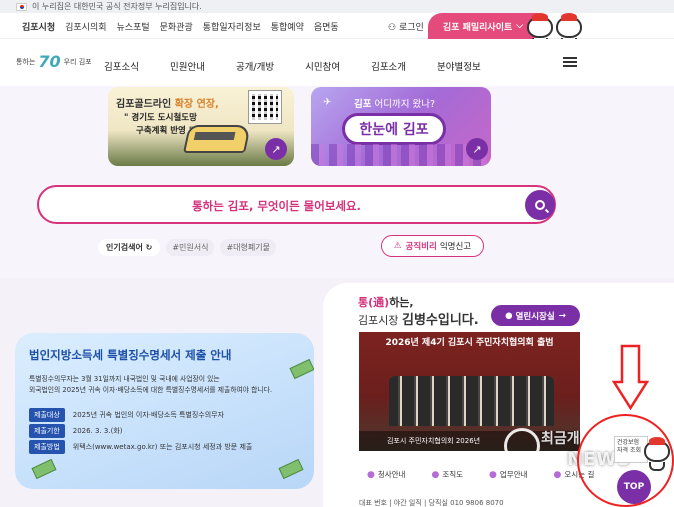 The height and width of the screenshot is (507, 674). Describe the element at coordinates (397, 246) in the screenshot. I see `siren-icon: ⚠` at that location.